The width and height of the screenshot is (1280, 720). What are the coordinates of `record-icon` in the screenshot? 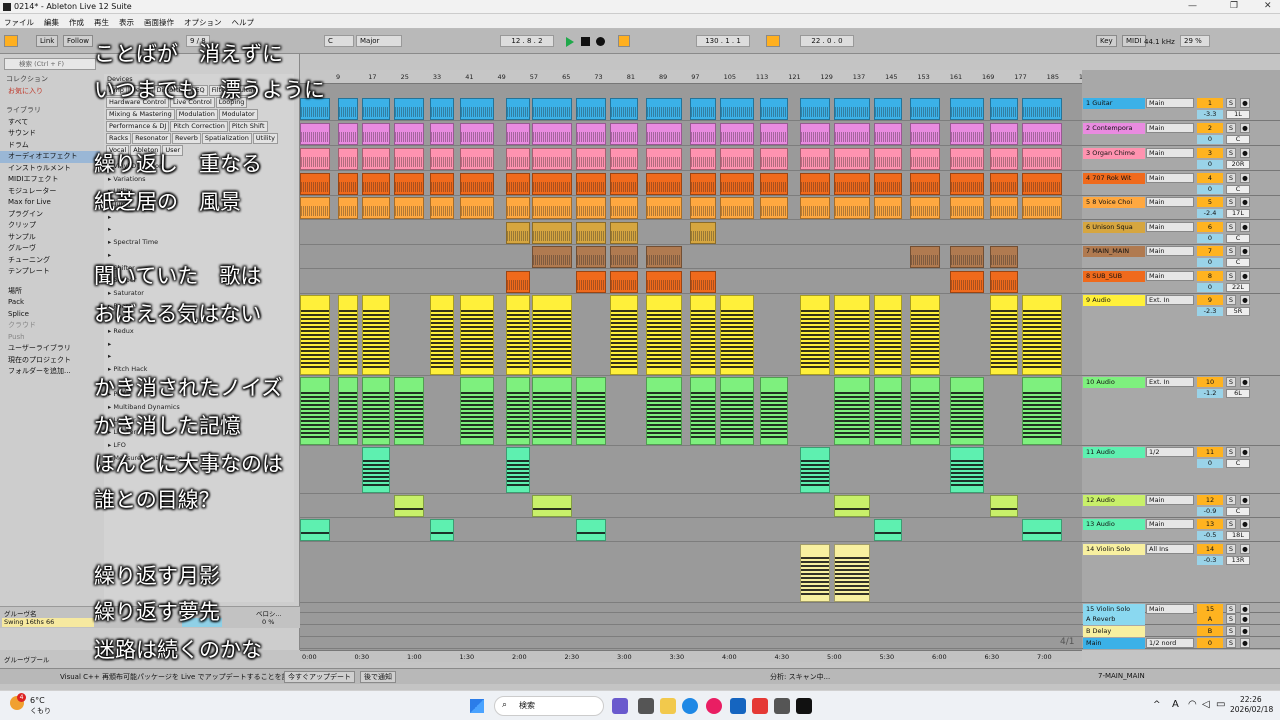 It's located at (600, 41).